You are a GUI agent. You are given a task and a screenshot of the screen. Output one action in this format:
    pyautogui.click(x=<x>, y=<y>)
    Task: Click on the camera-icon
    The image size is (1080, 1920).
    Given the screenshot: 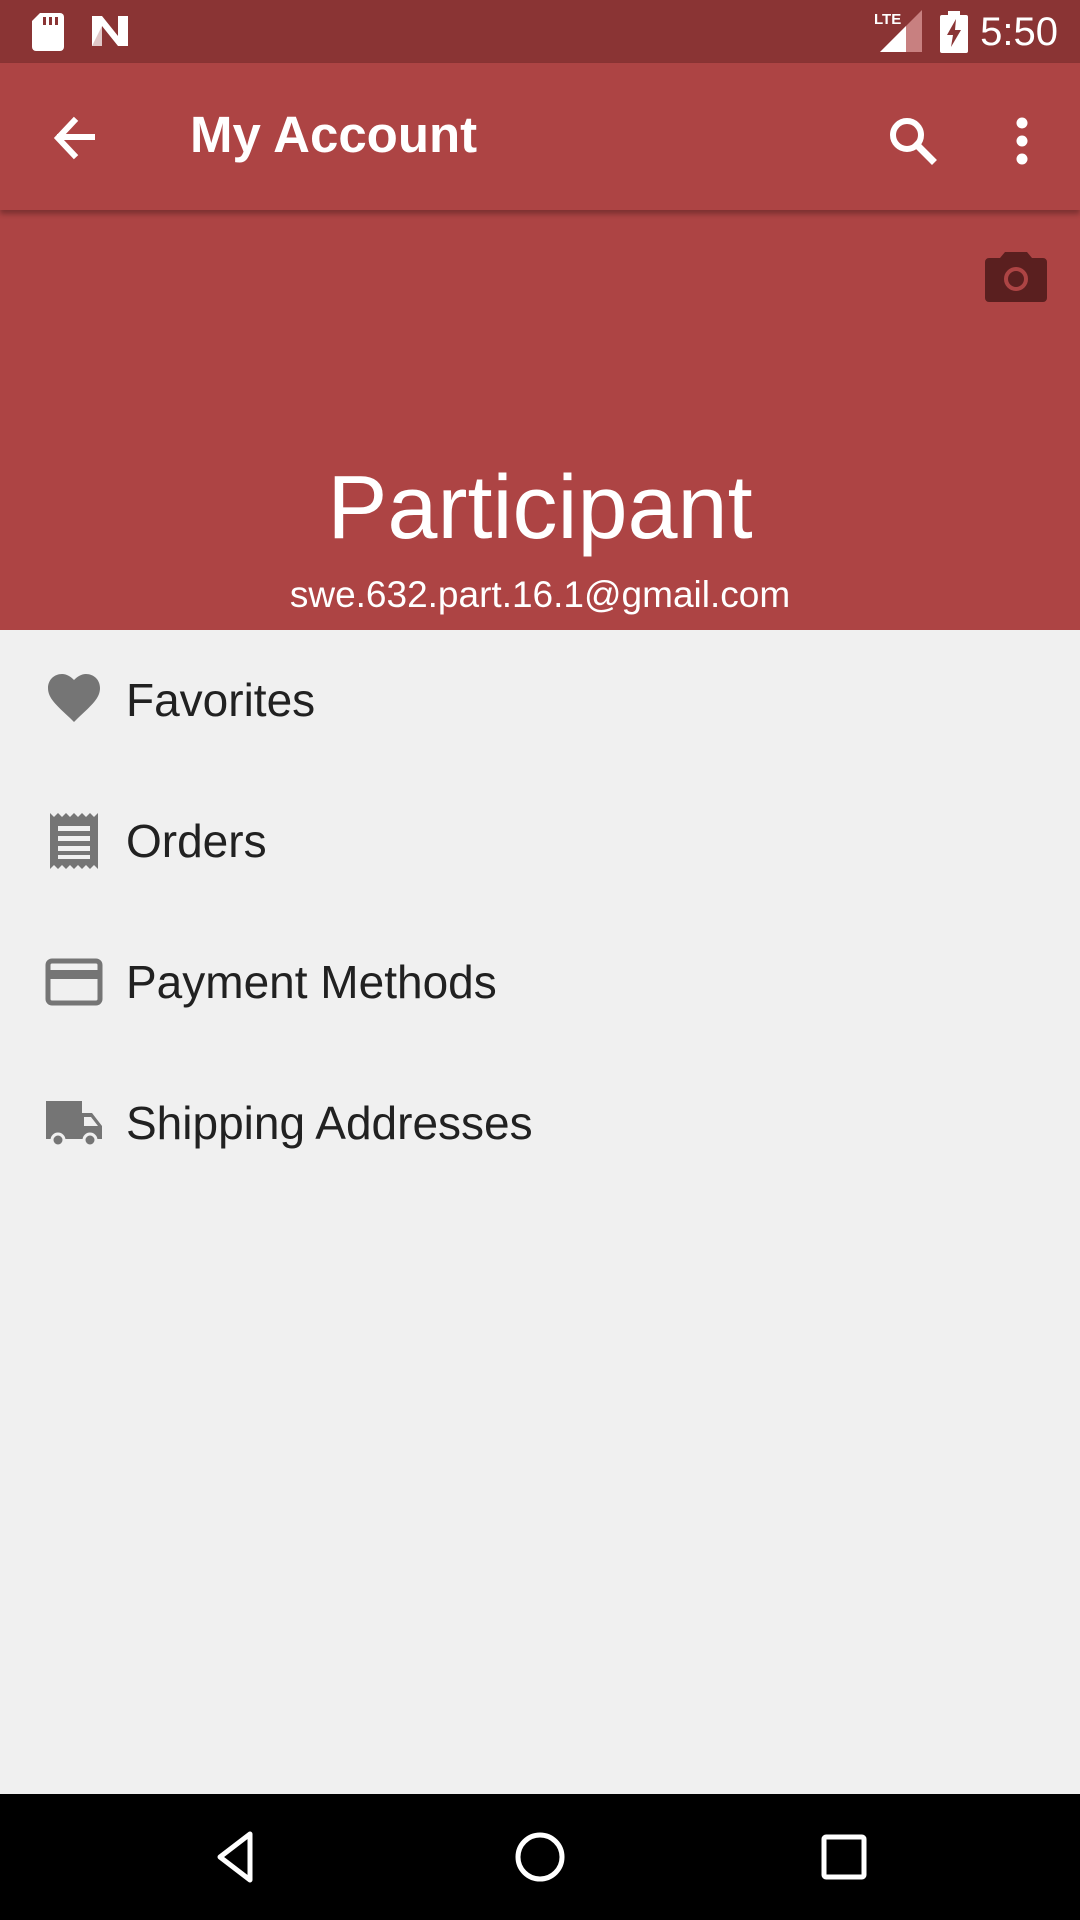 What is the action you would take?
    pyautogui.click(x=1016, y=276)
    